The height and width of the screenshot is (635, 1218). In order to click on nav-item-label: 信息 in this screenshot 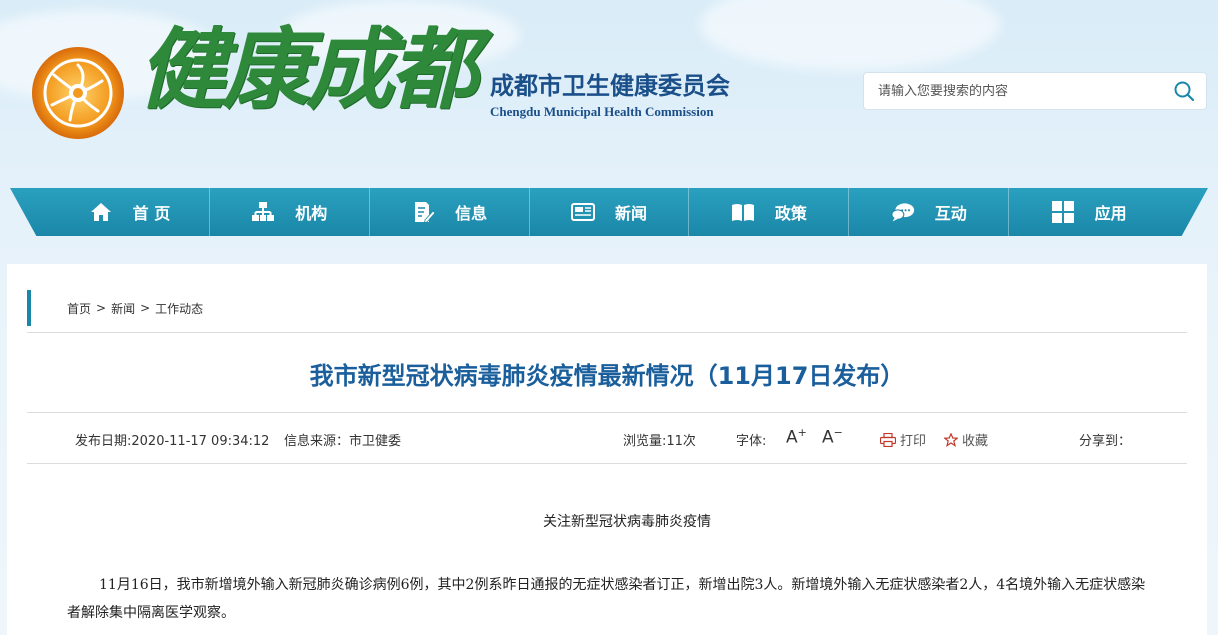, I will do `click(471, 213)`.